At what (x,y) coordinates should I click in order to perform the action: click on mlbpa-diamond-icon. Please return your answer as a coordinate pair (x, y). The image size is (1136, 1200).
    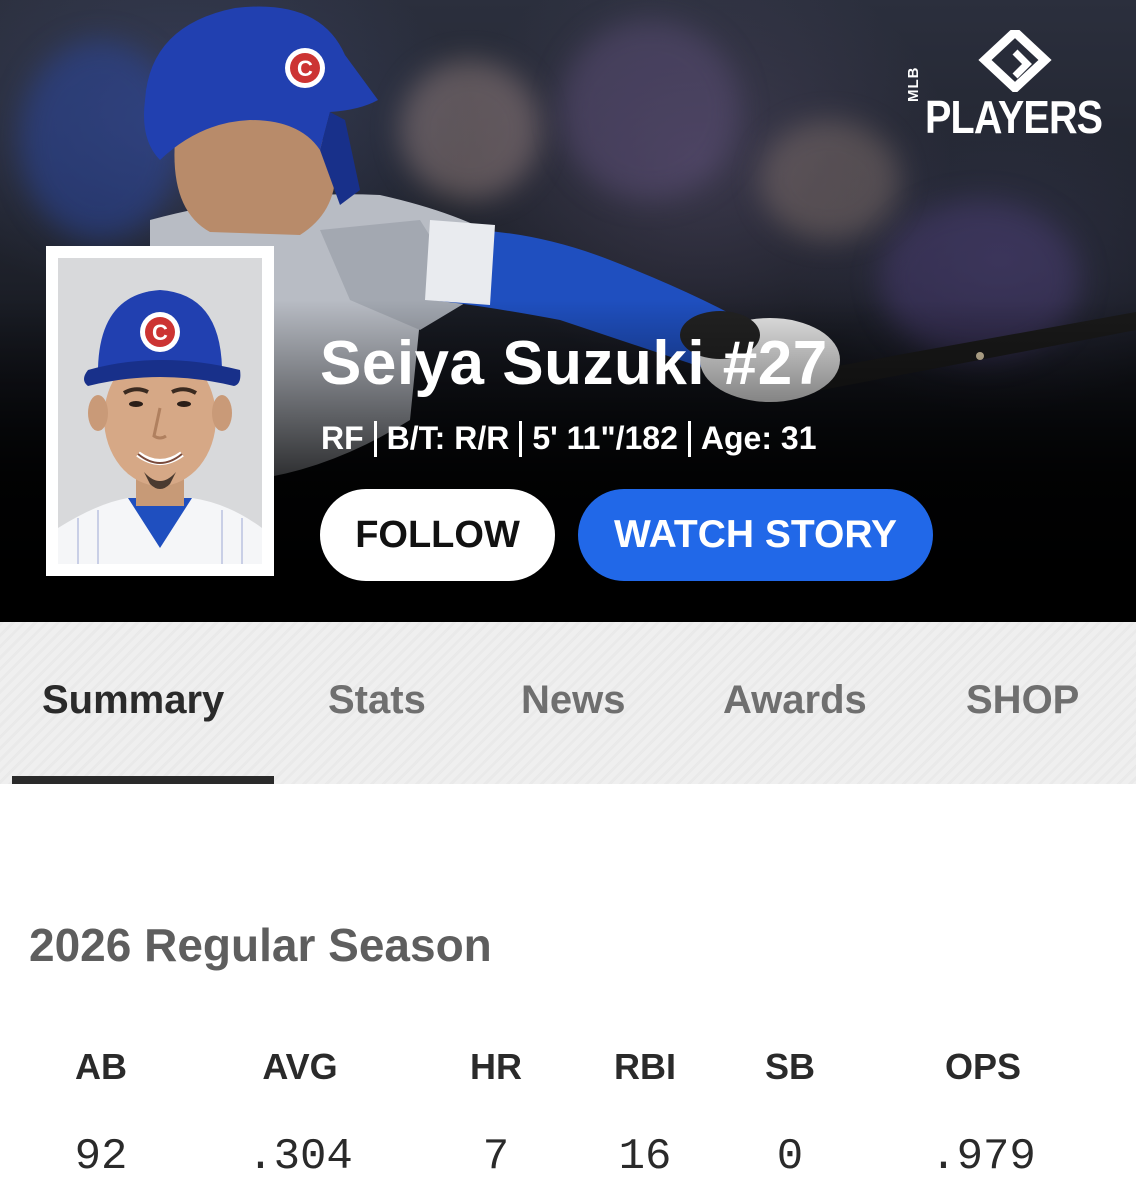
    Looking at the image, I should click on (1015, 61).